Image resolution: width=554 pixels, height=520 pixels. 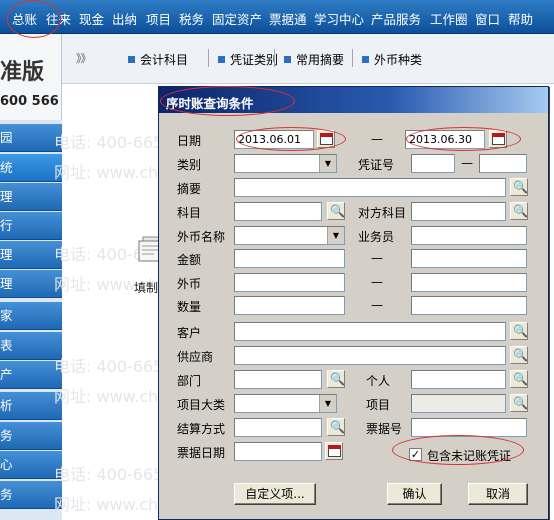 I want to click on person-label: 个人, so click(x=378, y=381).